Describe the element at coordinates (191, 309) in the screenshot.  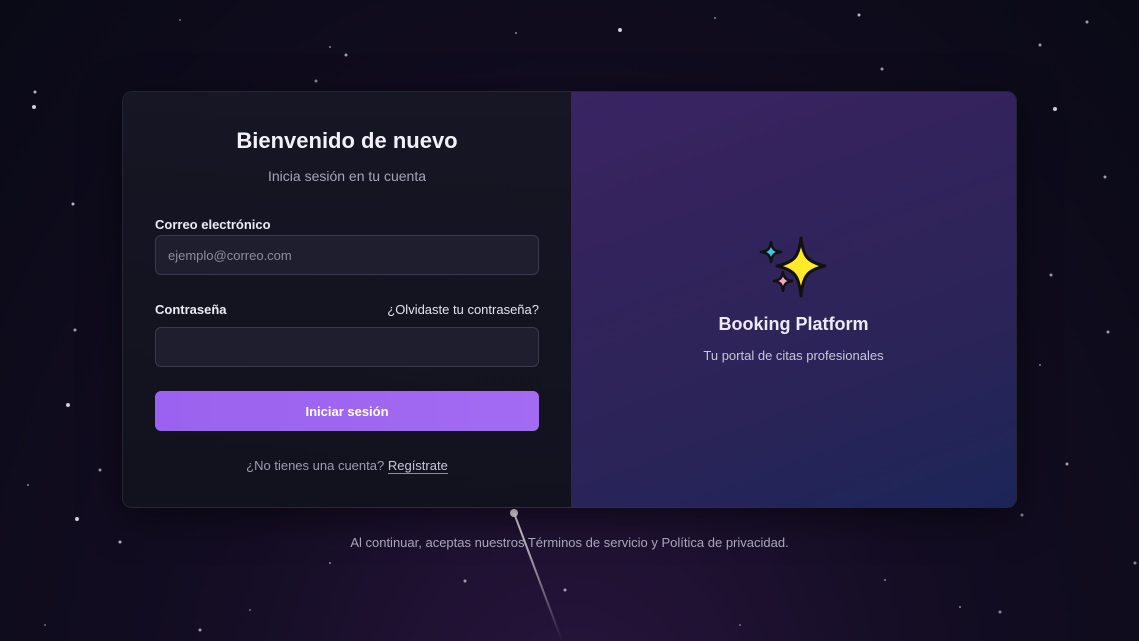
I see `password-label: Contraseña` at that location.